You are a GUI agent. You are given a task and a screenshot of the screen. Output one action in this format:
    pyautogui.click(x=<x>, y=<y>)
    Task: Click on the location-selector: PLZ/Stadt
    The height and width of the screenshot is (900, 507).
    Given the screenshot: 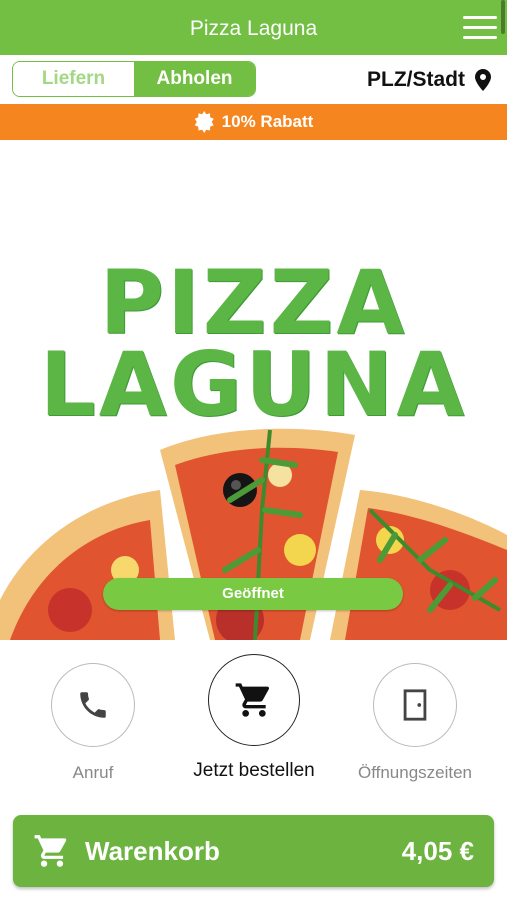 What is the action you would take?
    pyautogui.click(x=429, y=80)
    